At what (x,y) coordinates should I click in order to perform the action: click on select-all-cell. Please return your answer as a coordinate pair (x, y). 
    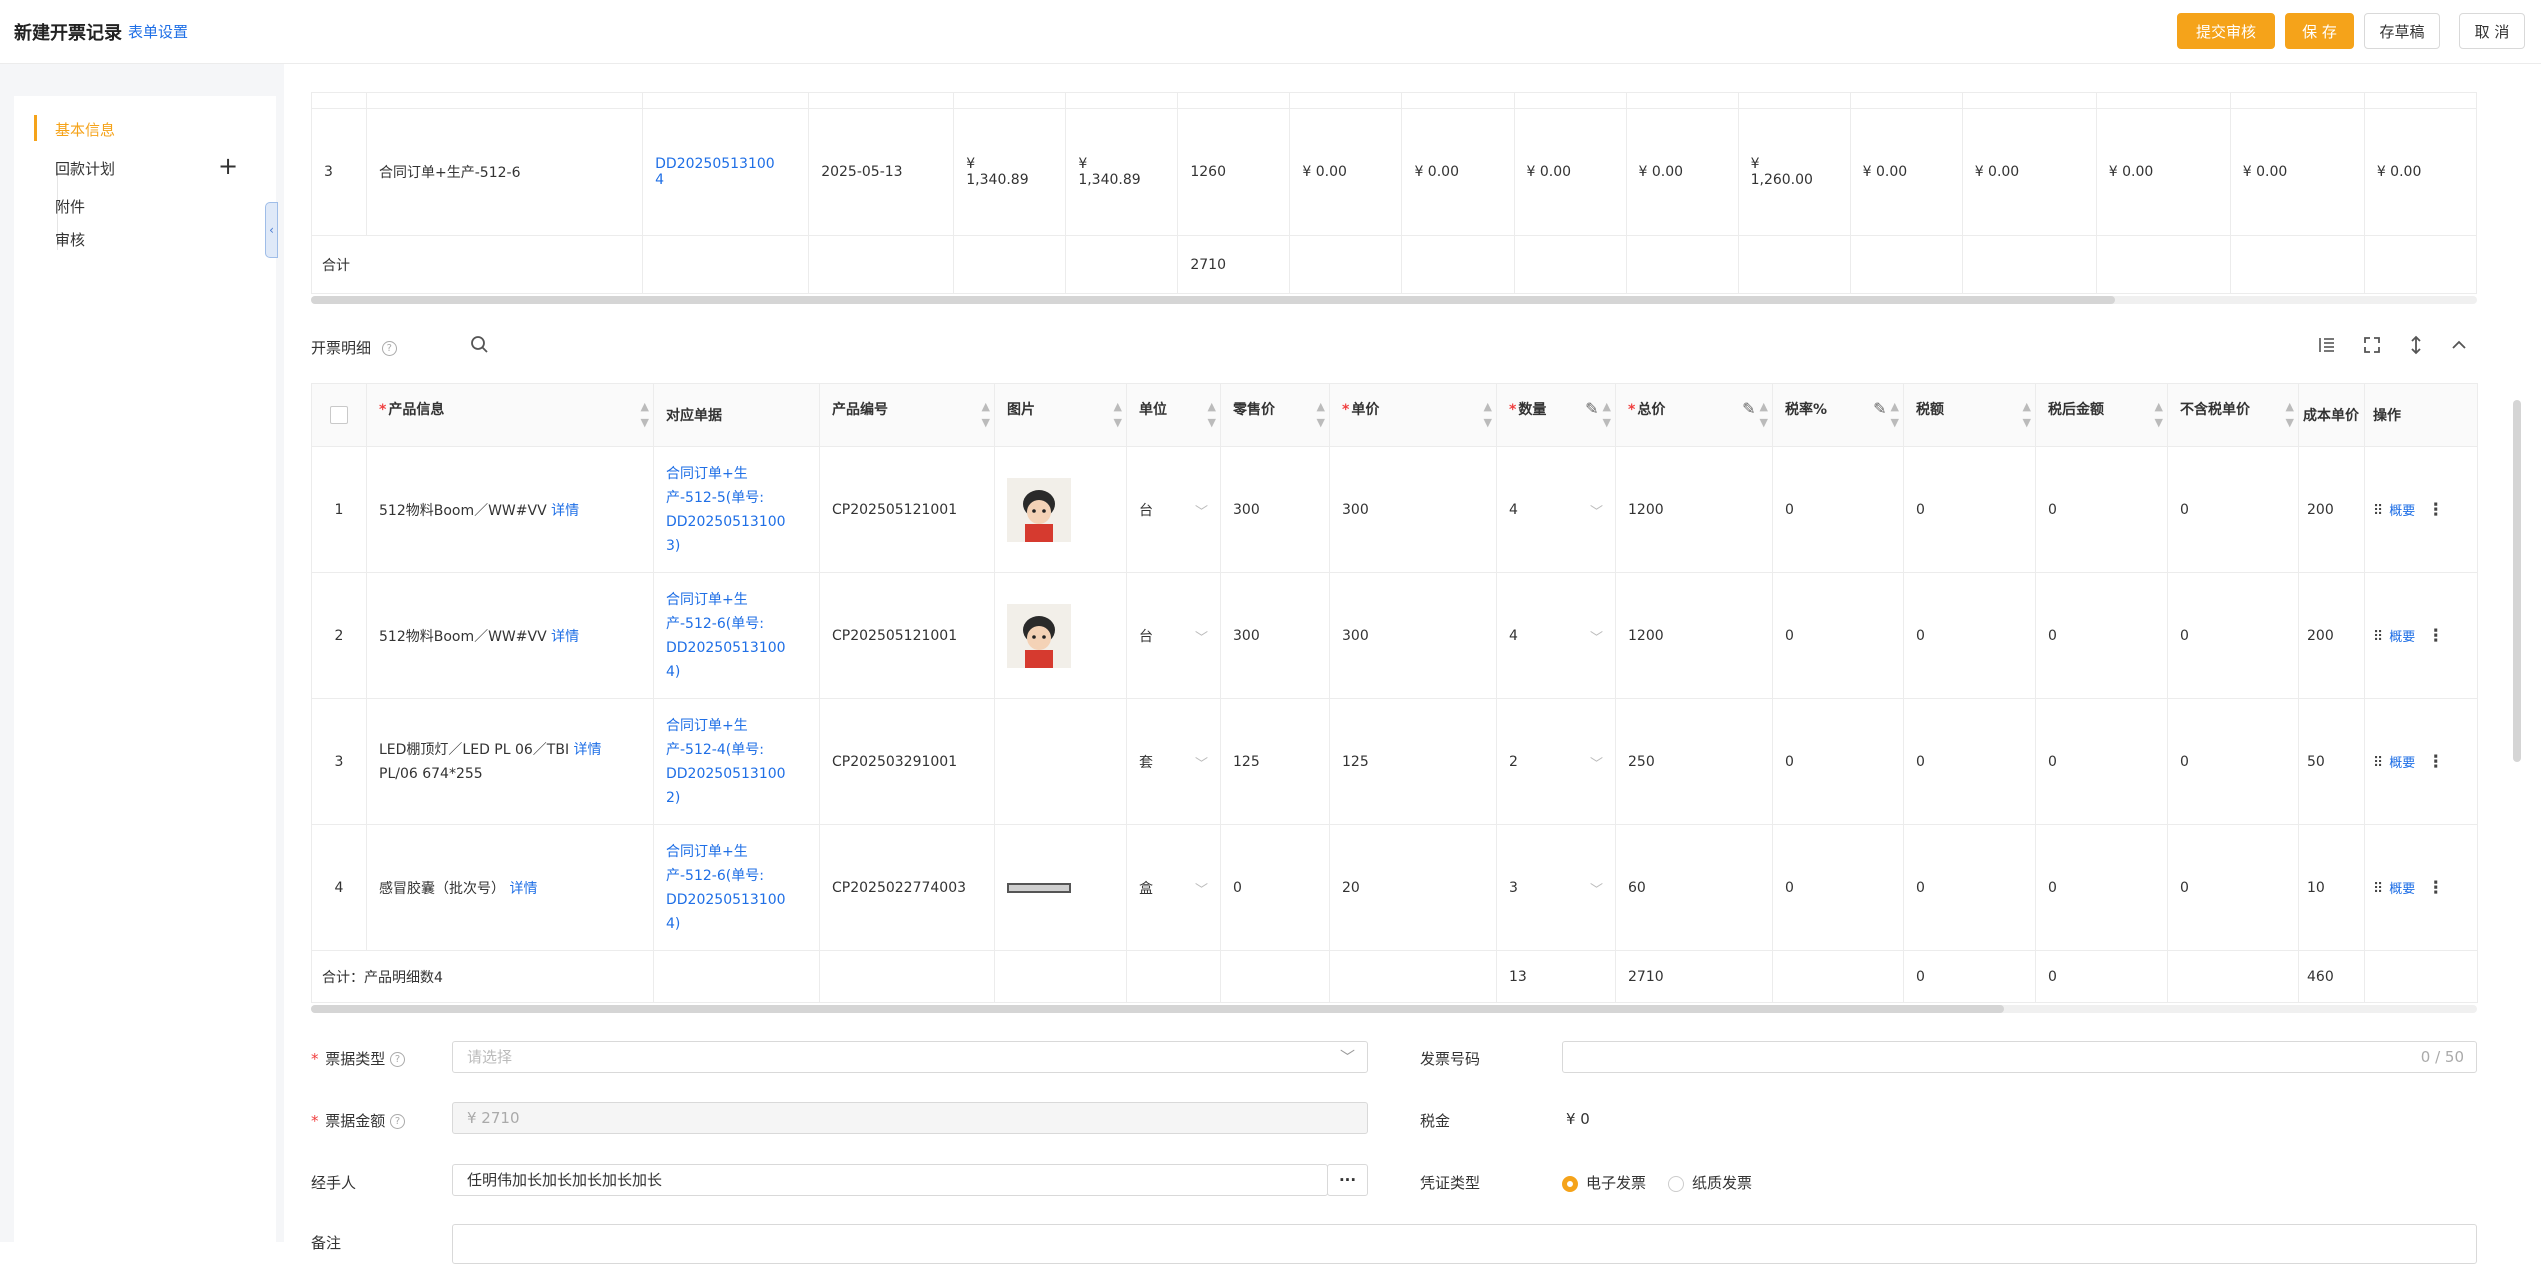
    Looking at the image, I should click on (339, 415).